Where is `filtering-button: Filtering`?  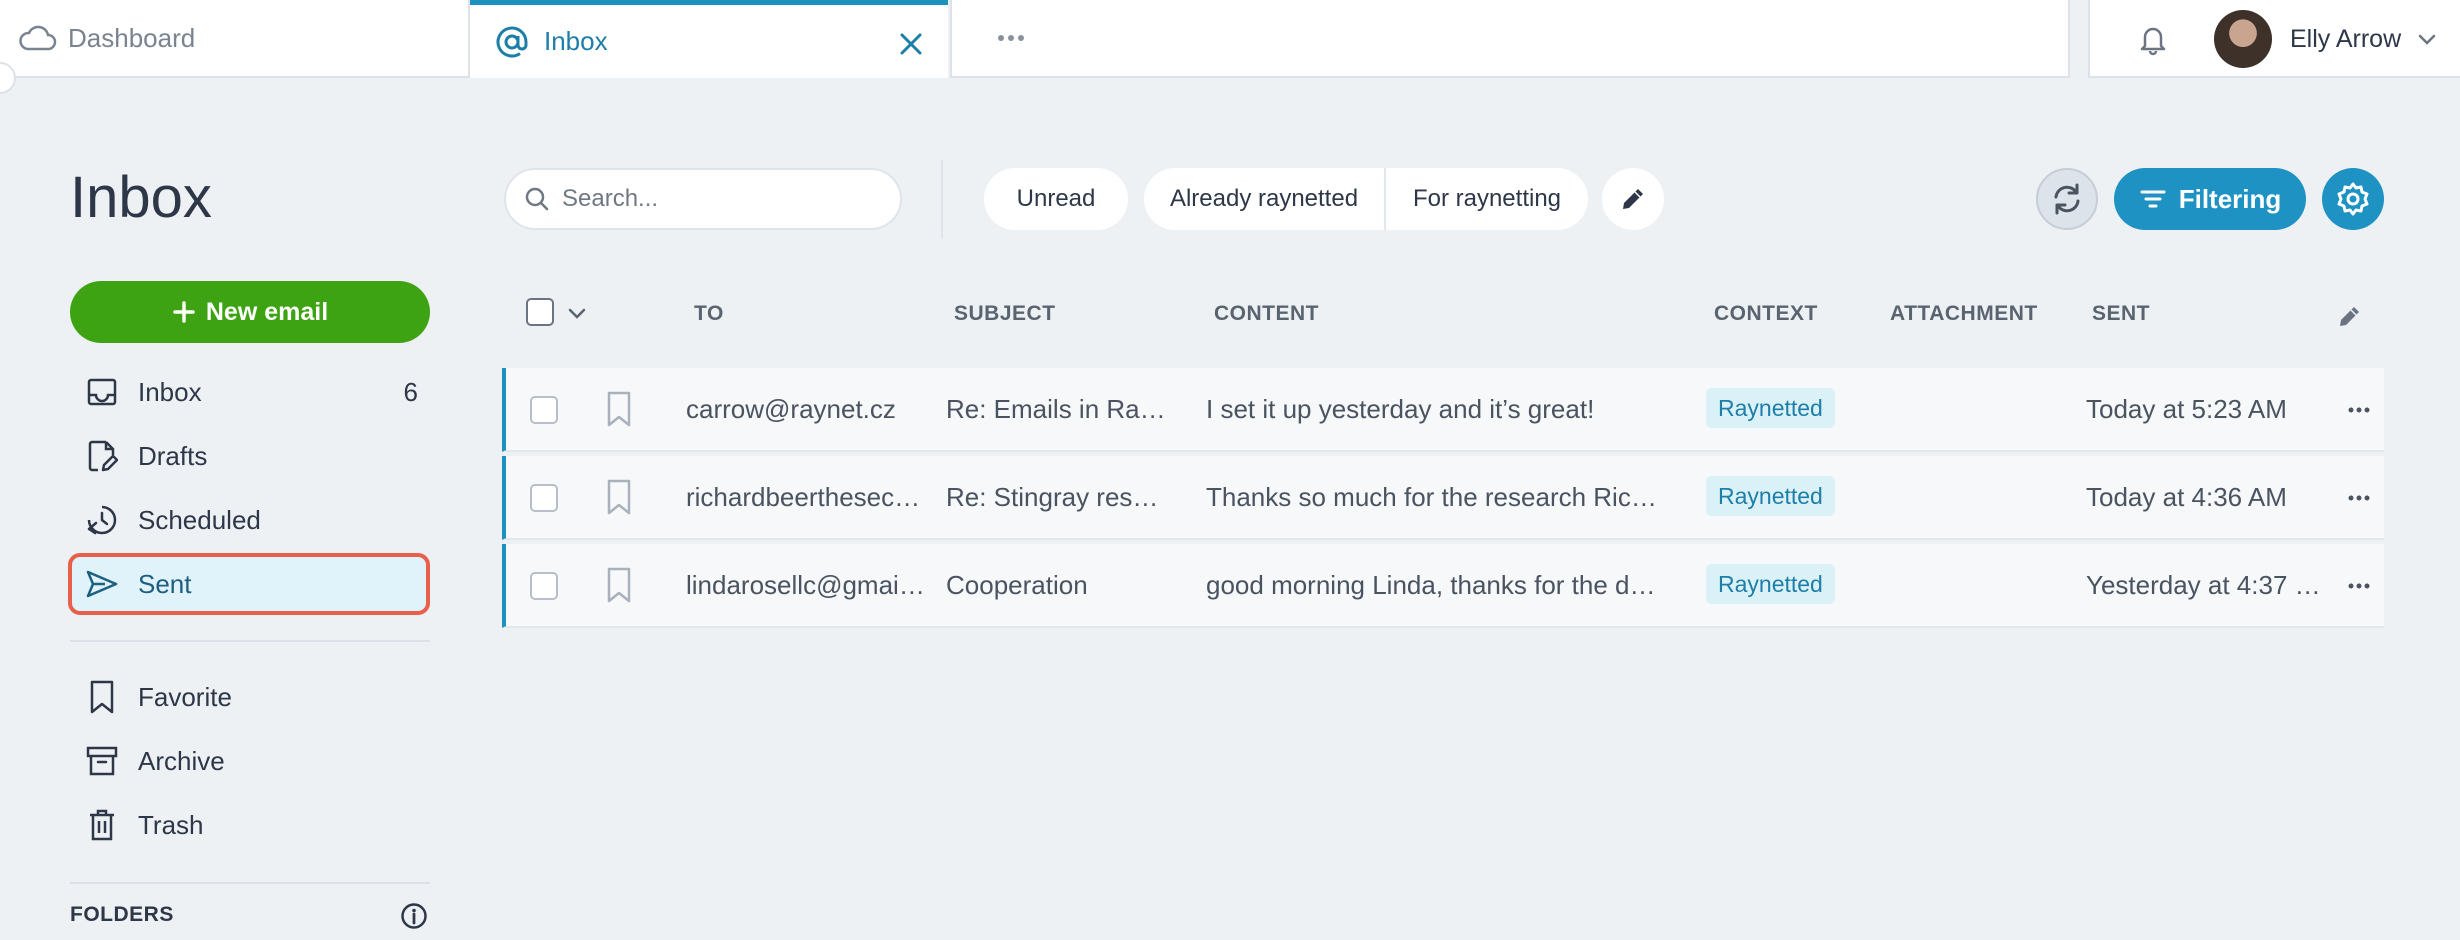 filtering-button: Filtering is located at coordinates (2210, 199).